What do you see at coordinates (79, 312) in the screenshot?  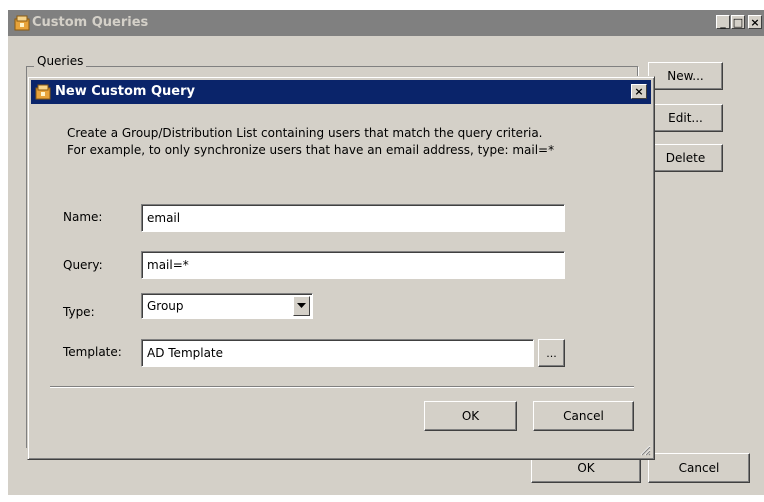 I see `type-label: Type:` at bounding box center [79, 312].